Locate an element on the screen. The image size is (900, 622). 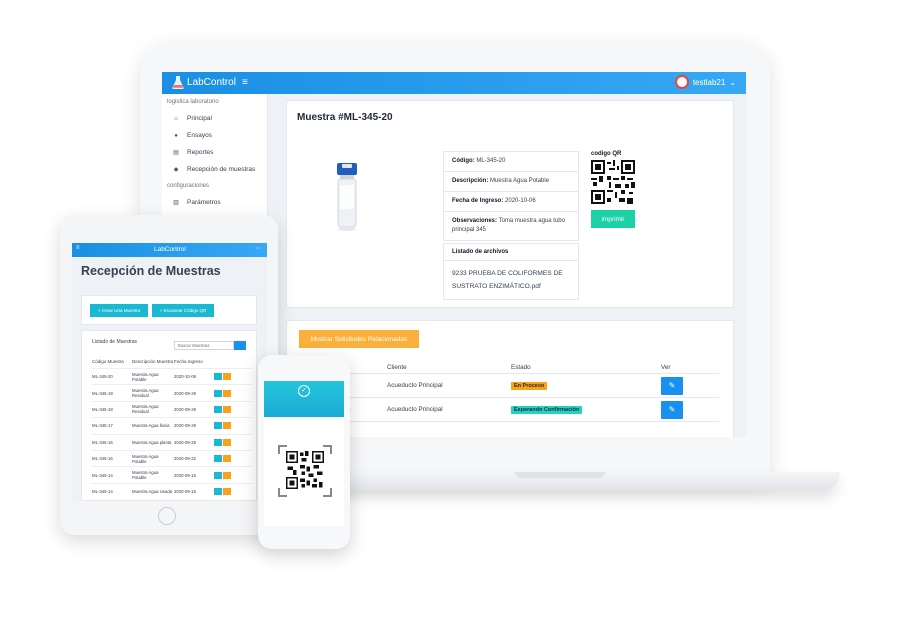
page-title: Muestra #ML-345-20 is located at coordinates (345, 117).